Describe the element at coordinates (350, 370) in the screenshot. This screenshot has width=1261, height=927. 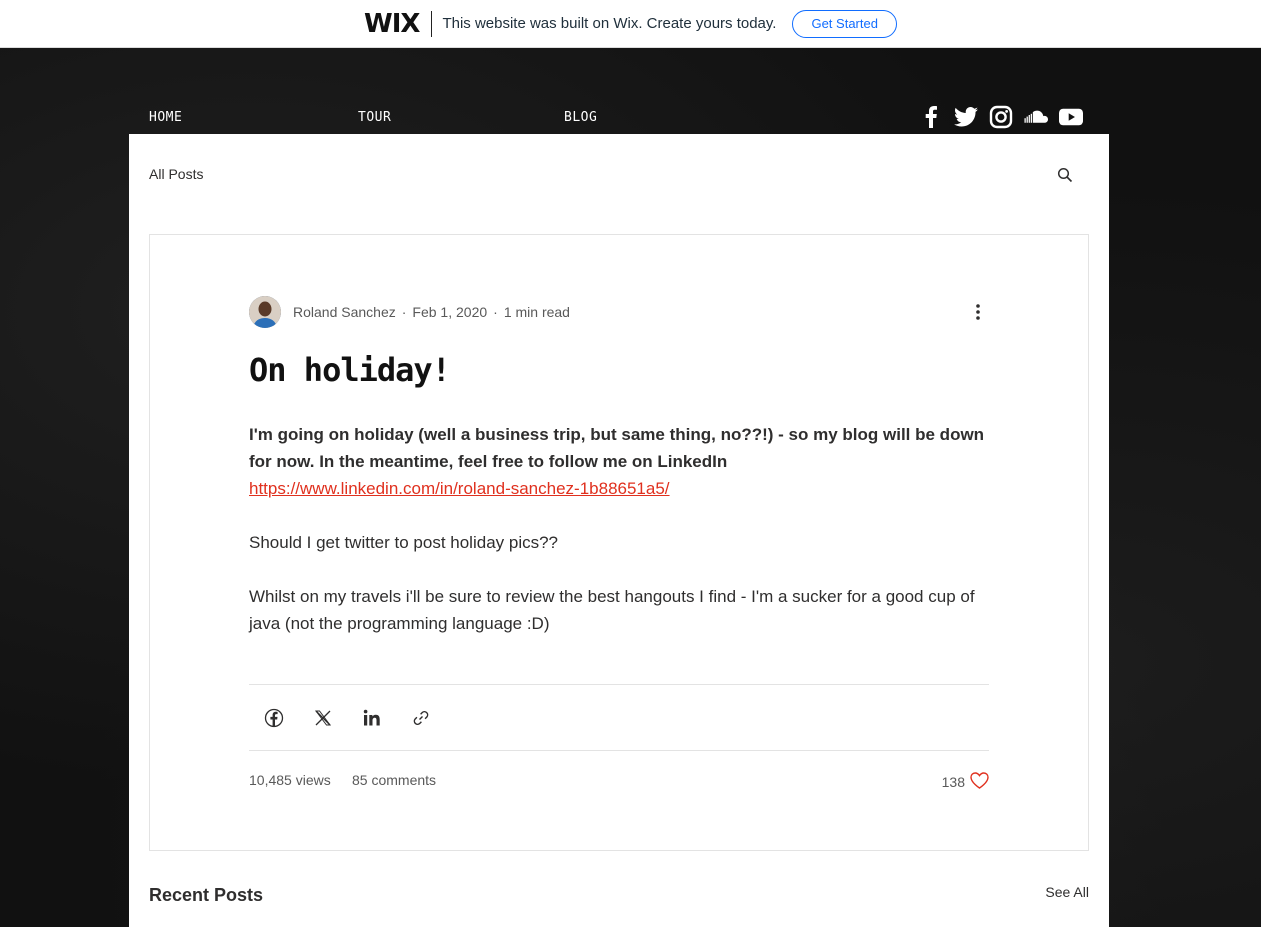
I see `post-title: On holiday!` at that location.